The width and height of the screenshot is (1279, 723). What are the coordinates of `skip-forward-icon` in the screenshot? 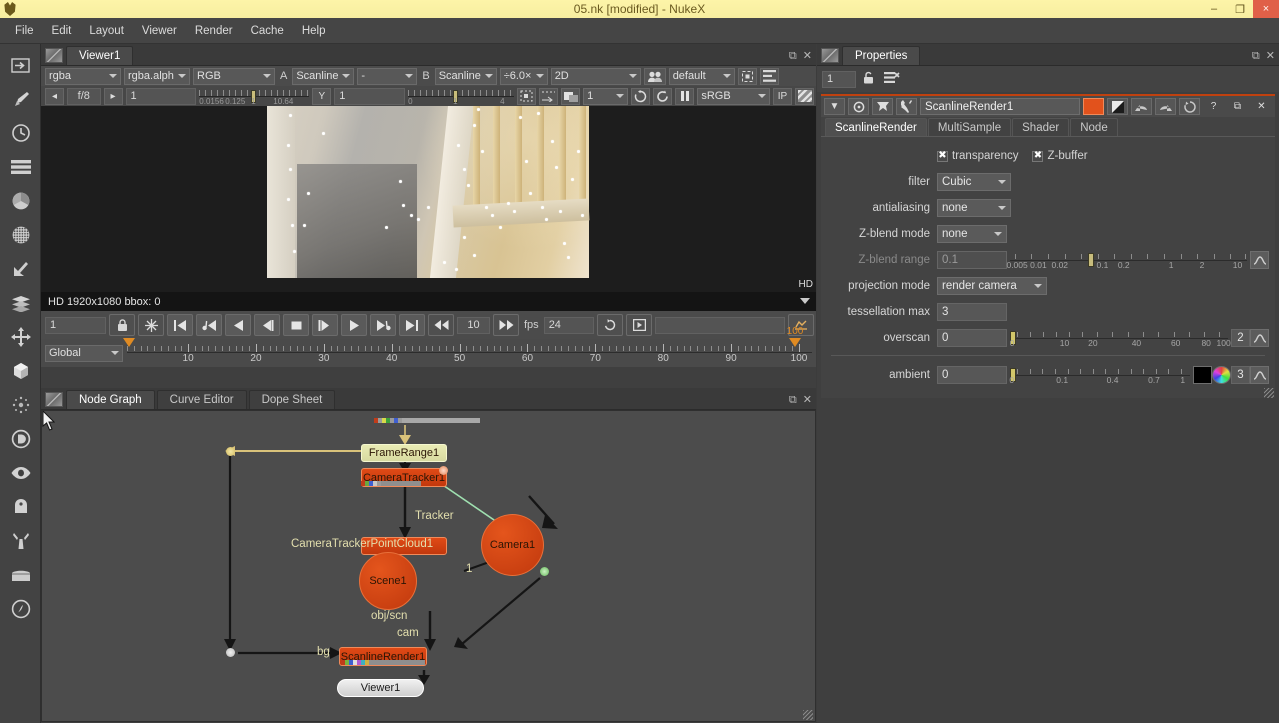 It's located at (506, 325).